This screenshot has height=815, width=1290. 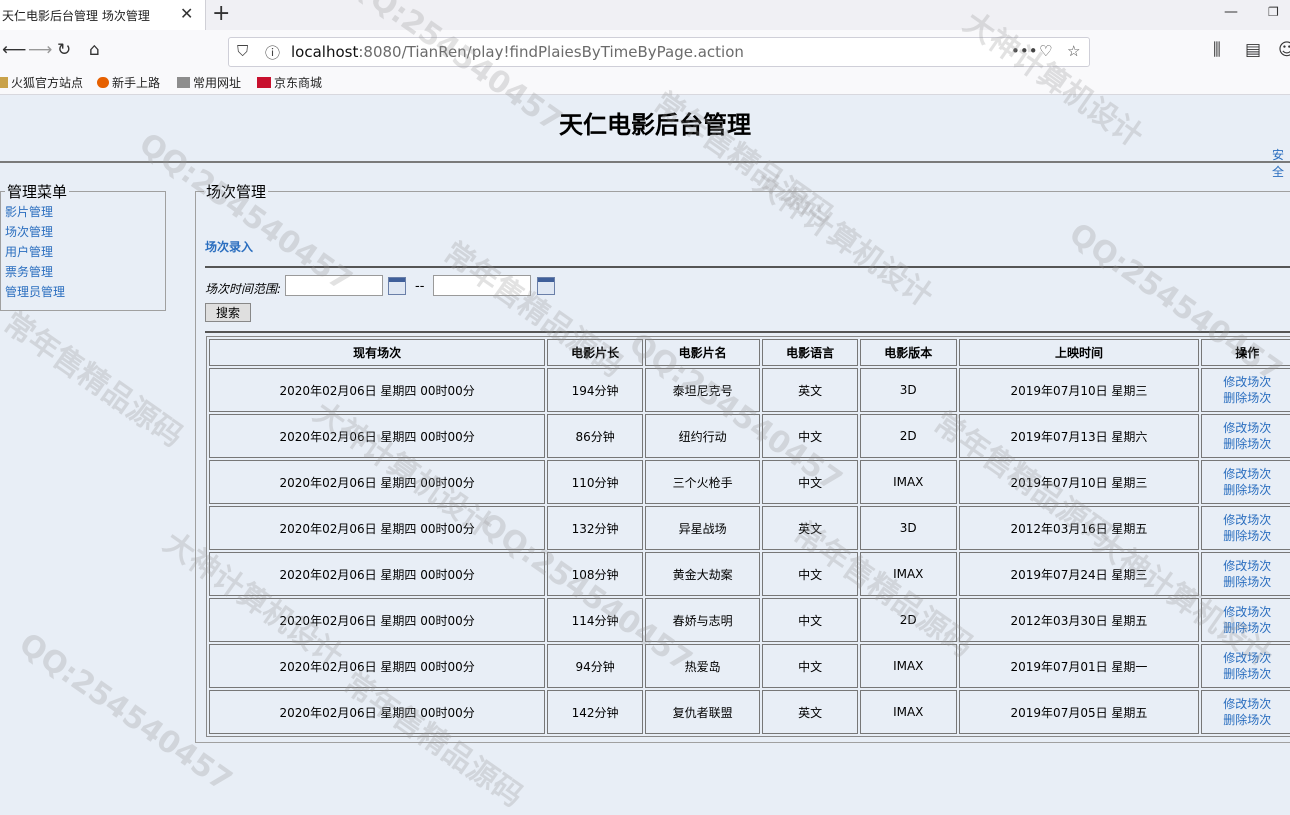 I want to click on column-header: 上映时间, so click(x=1079, y=352).